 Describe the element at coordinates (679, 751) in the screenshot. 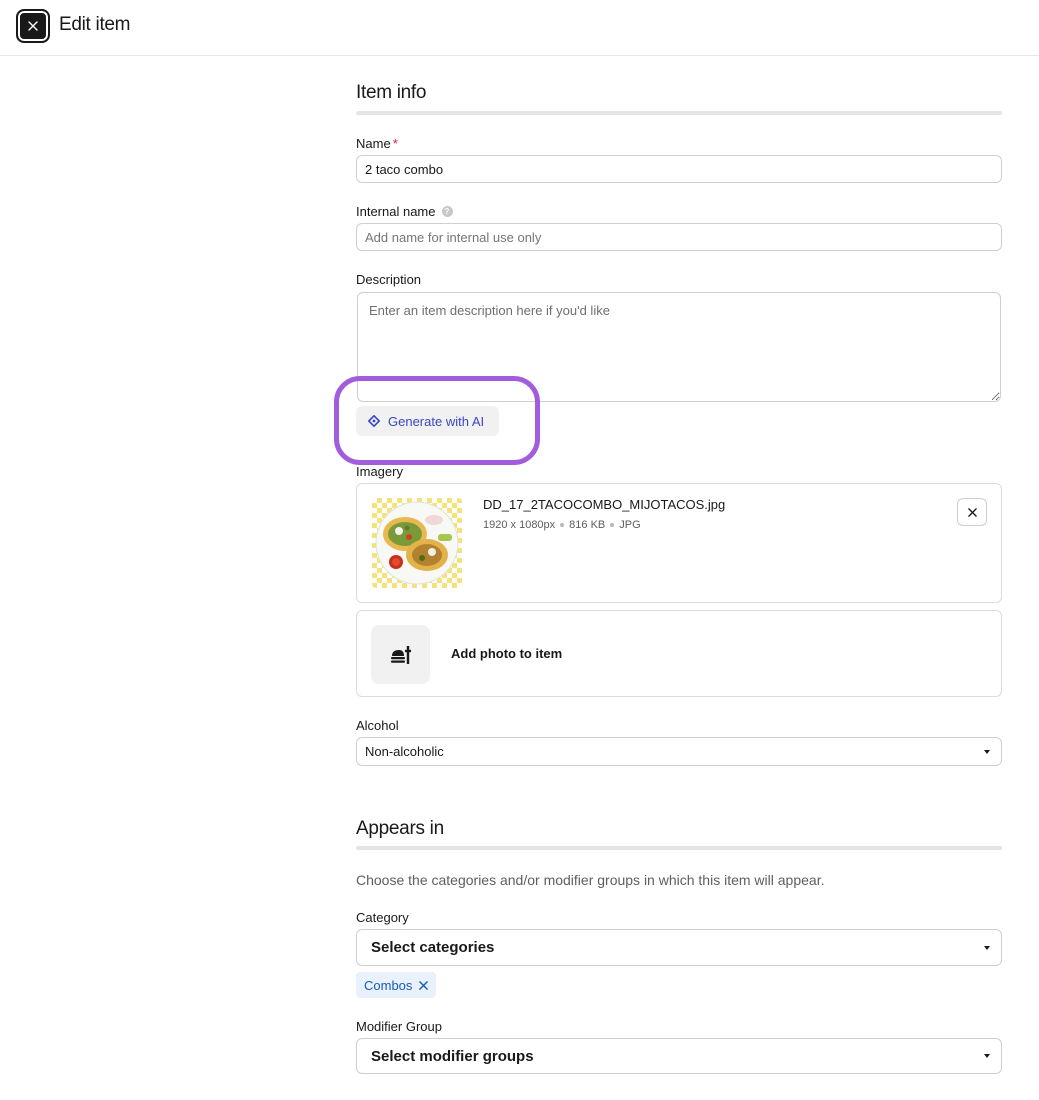

I see `alcohol-select: Non-alcoholic` at that location.